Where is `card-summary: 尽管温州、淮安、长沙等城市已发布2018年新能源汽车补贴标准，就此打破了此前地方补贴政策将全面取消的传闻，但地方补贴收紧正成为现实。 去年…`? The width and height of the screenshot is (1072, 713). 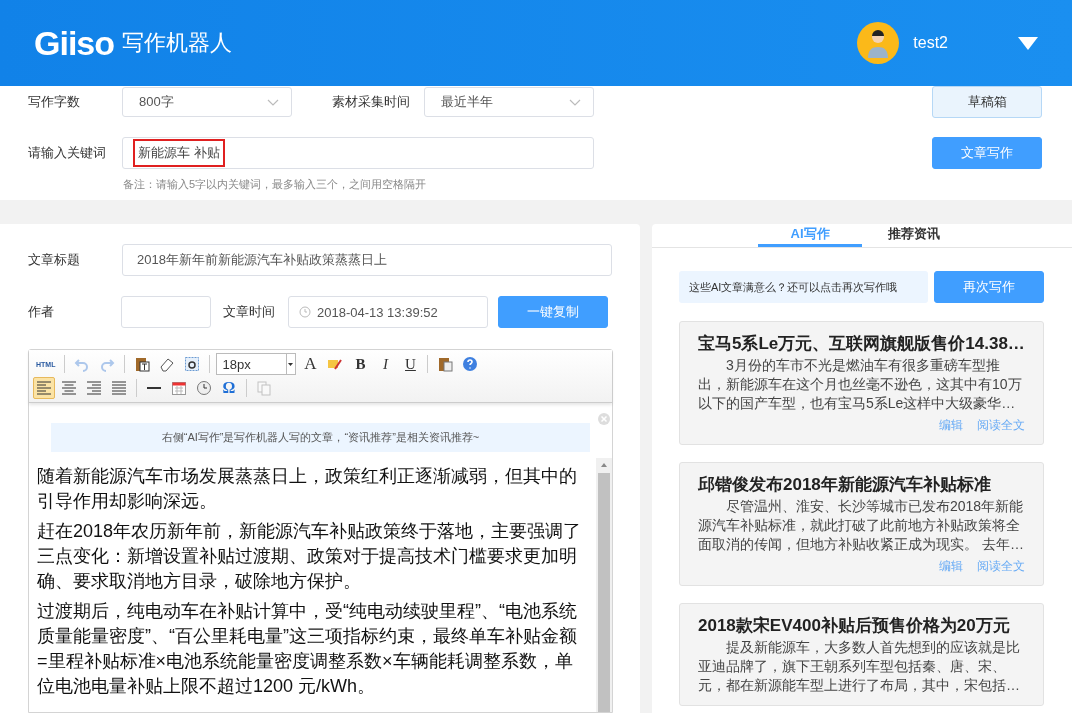
card-summary: 尽管温州、淮安、长沙等城市已发布2018年新能源汽车补贴标准，就此打破了此前地方补贴政策将全面取消的传闻，但地方补贴收紧正成为现实。 去年… is located at coordinates (861, 525).